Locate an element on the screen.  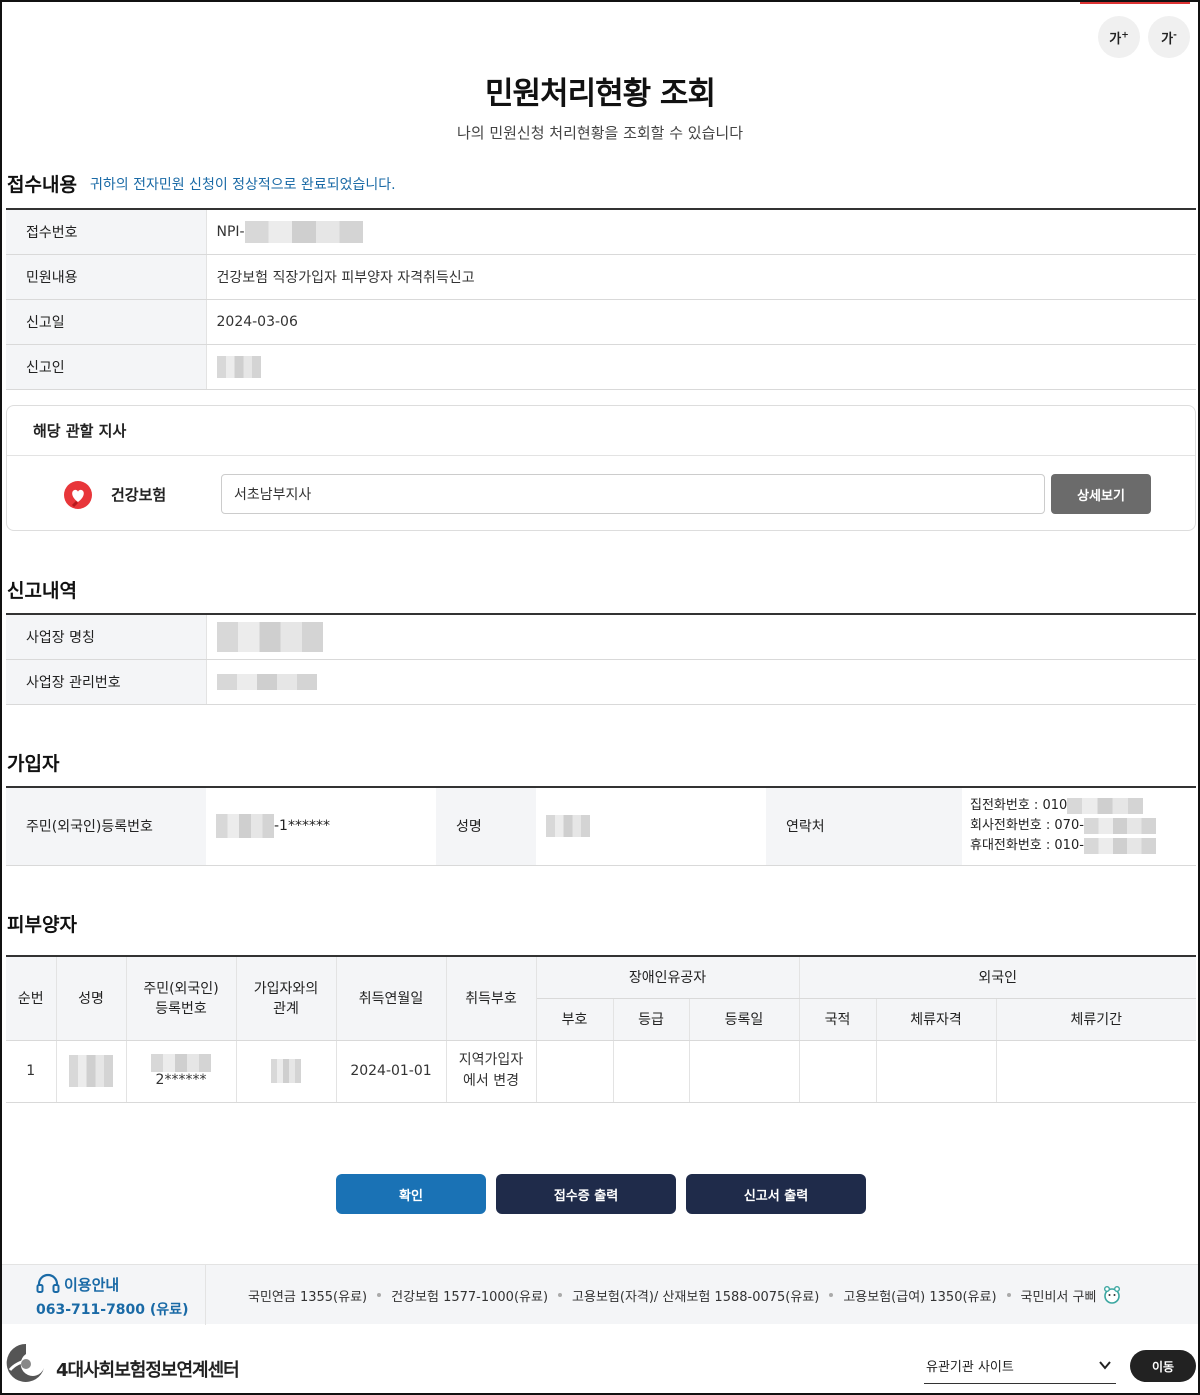
branch-title: 해당 관할 지사 is located at coordinates (601, 431).